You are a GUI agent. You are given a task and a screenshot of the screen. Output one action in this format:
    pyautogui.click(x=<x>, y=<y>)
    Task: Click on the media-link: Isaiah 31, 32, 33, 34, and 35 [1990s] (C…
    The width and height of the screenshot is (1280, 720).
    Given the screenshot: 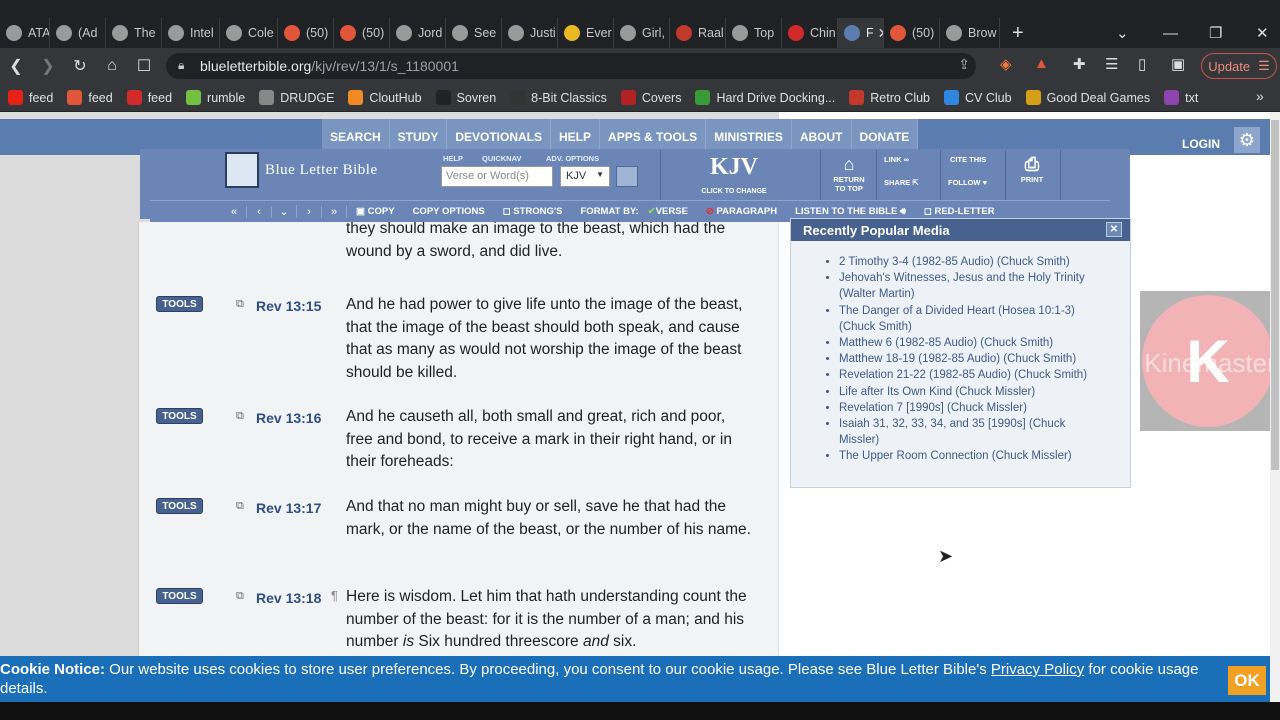 What is the action you would take?
    pyautogui.click(x=969, y=432)
    